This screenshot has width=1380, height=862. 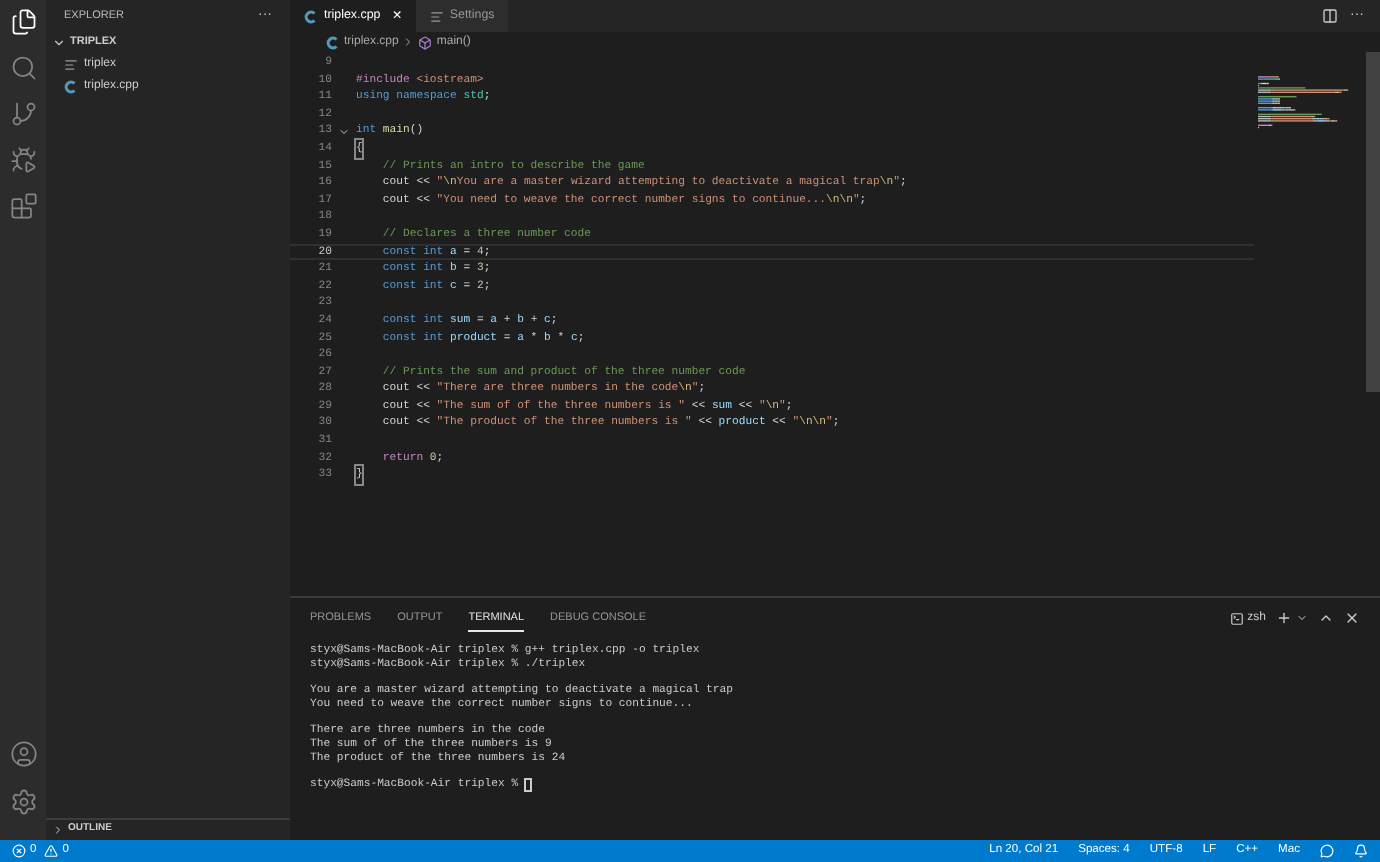 I want to click on error-icon, so click(x=19, y=851).